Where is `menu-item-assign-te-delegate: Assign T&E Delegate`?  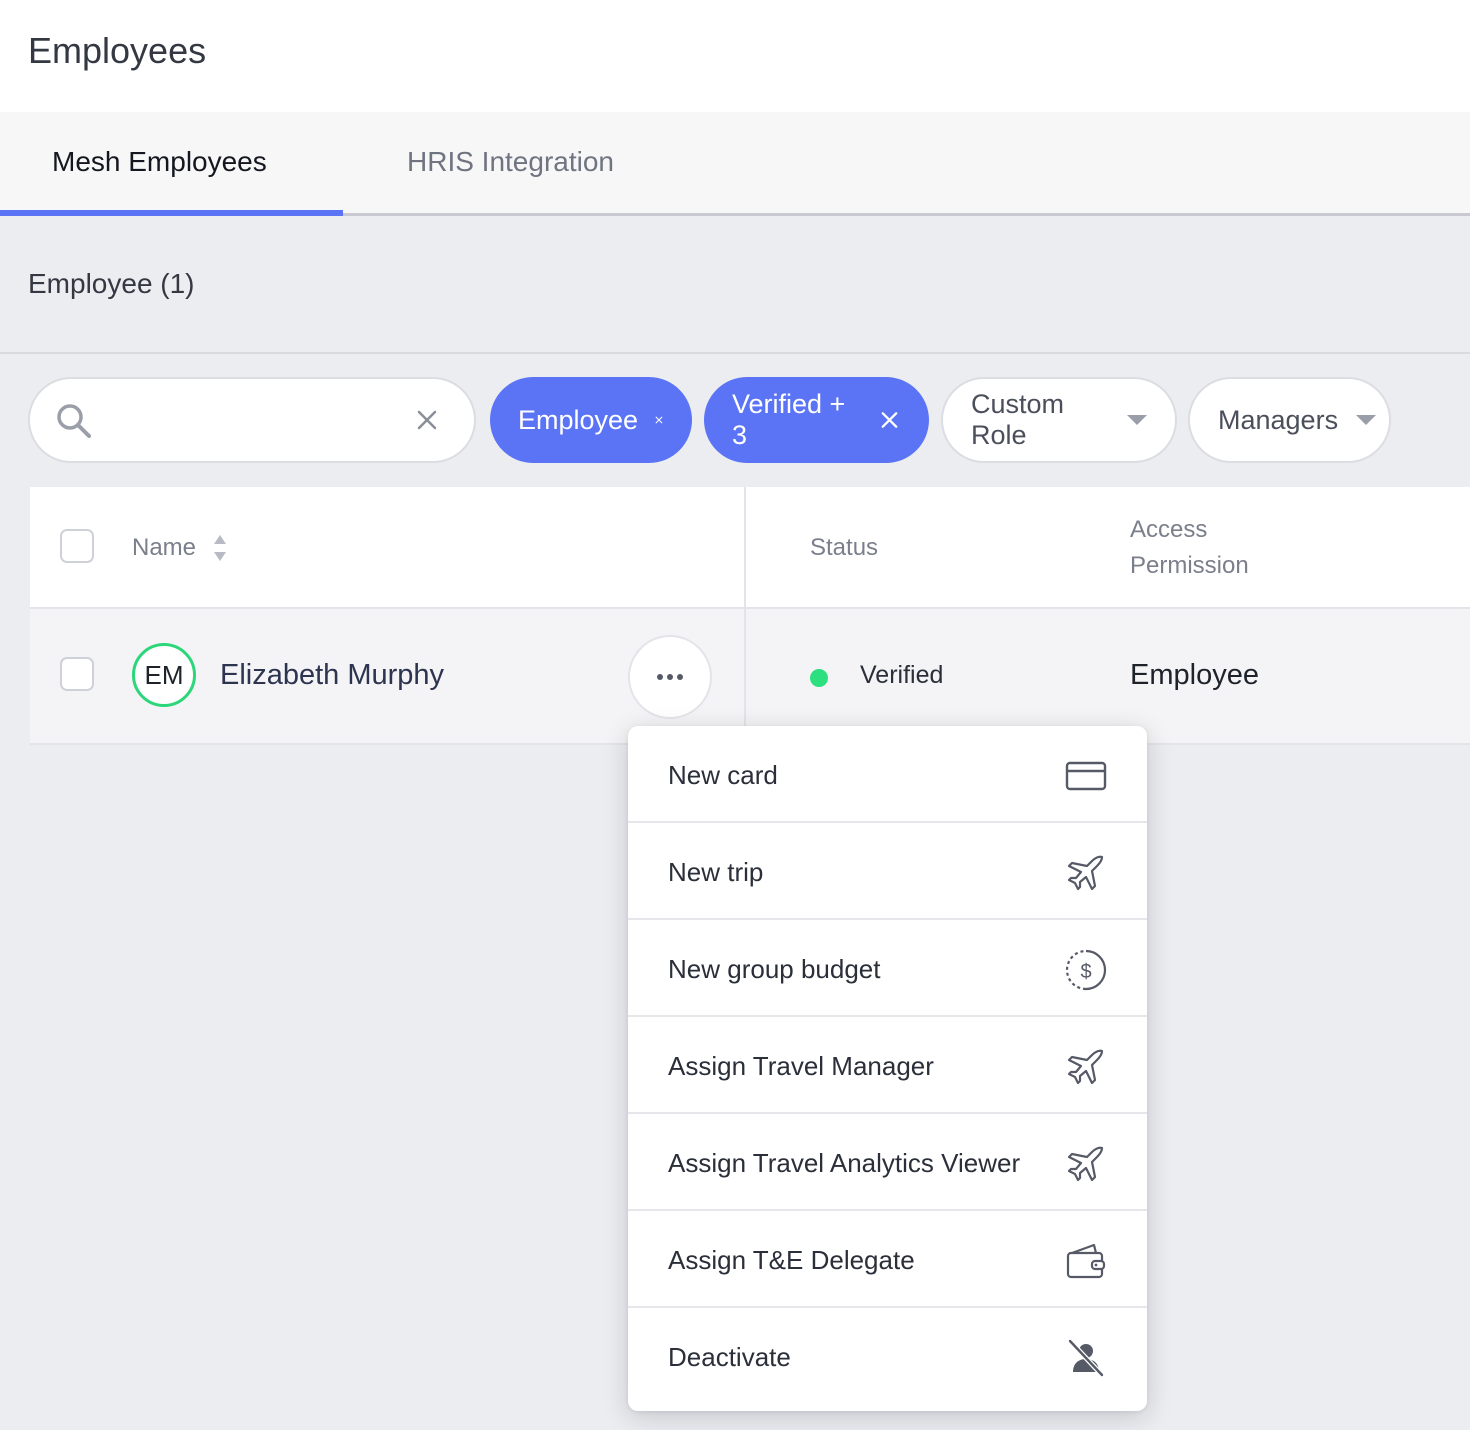
menu-item-assign-te-delegate: Assign T&E Delegate is located at coordinates (887, 1259).